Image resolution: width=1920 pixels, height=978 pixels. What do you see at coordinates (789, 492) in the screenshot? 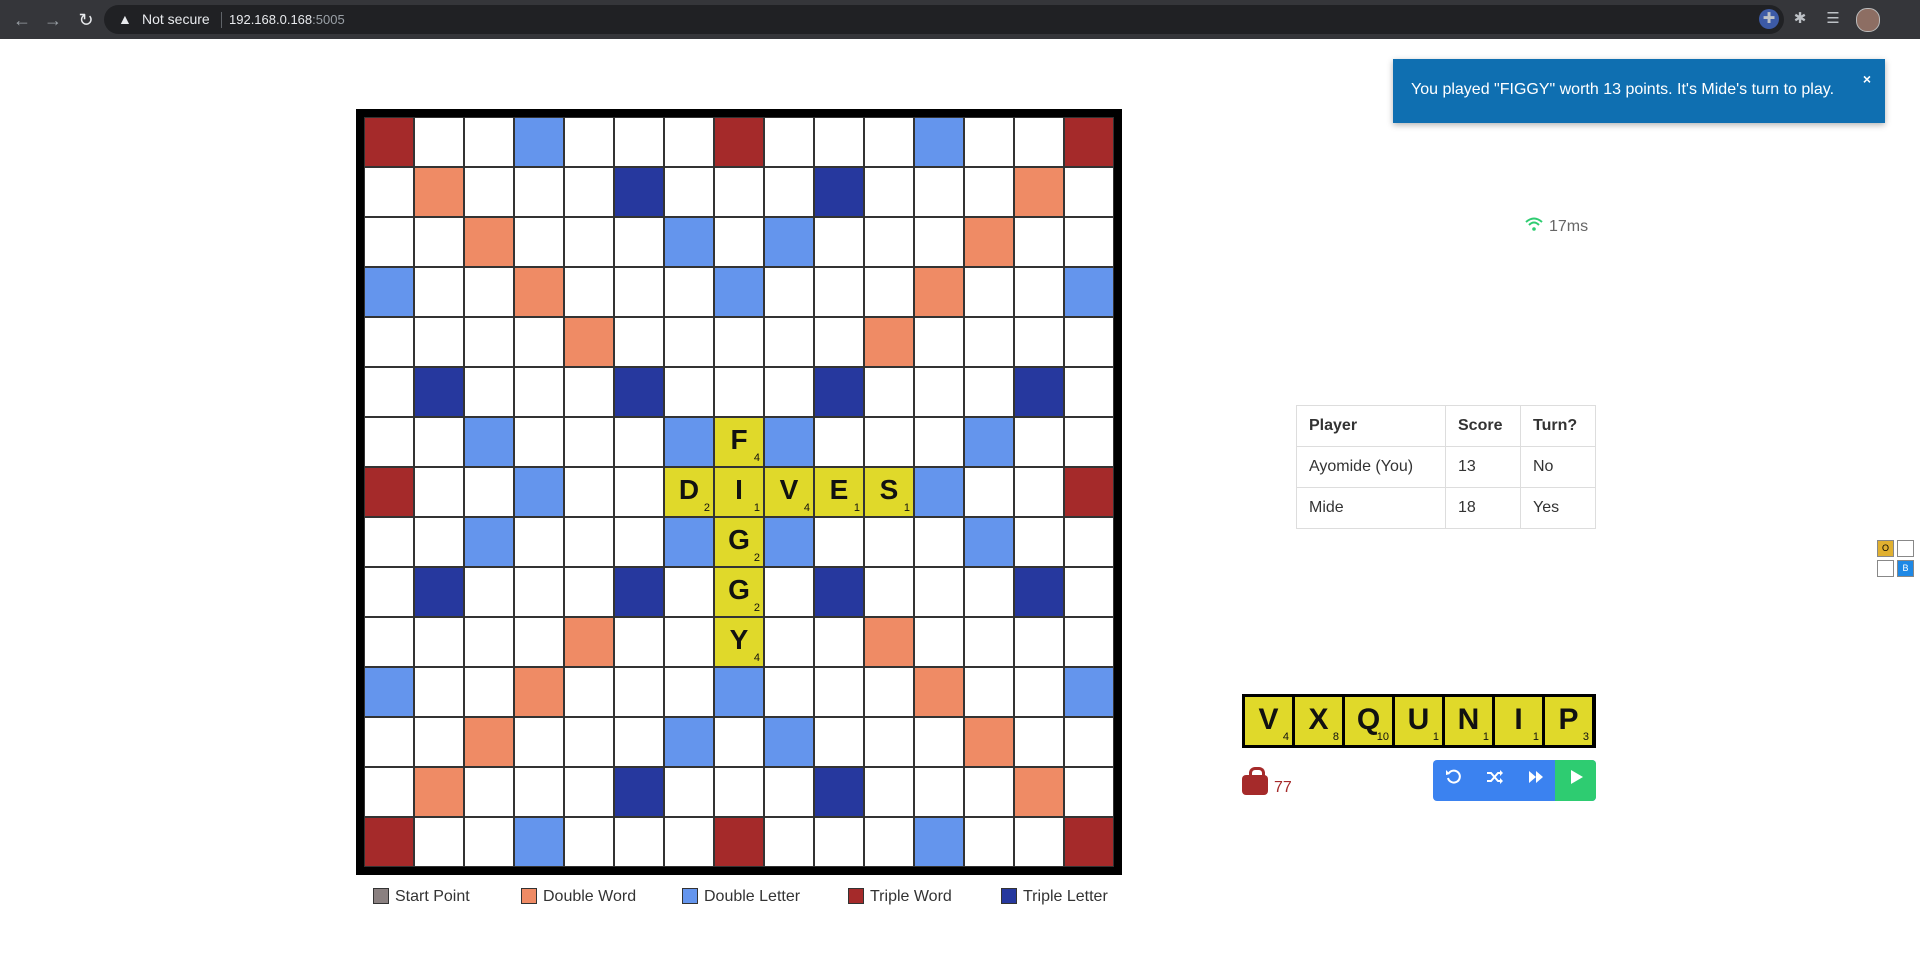
I see `board-tile: V4` at bounding box center [789, 492].